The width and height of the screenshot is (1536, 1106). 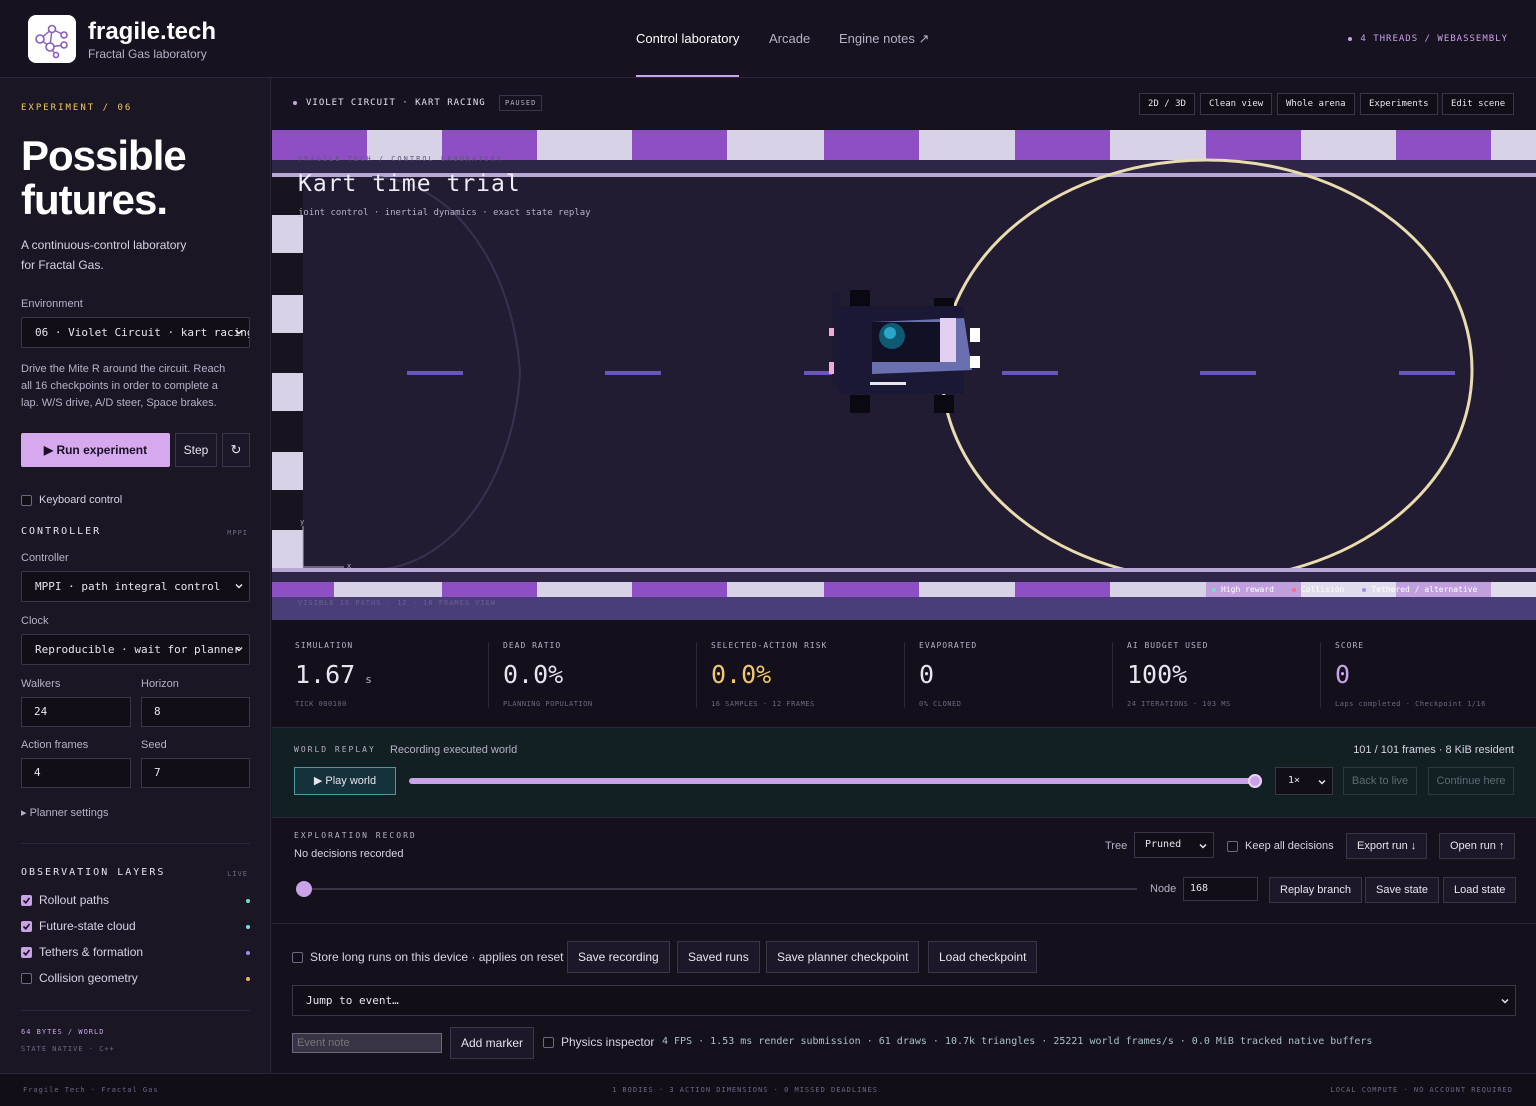 I want to click on intro-line-2: for Fractal Gas., so click(x=62, y=265).